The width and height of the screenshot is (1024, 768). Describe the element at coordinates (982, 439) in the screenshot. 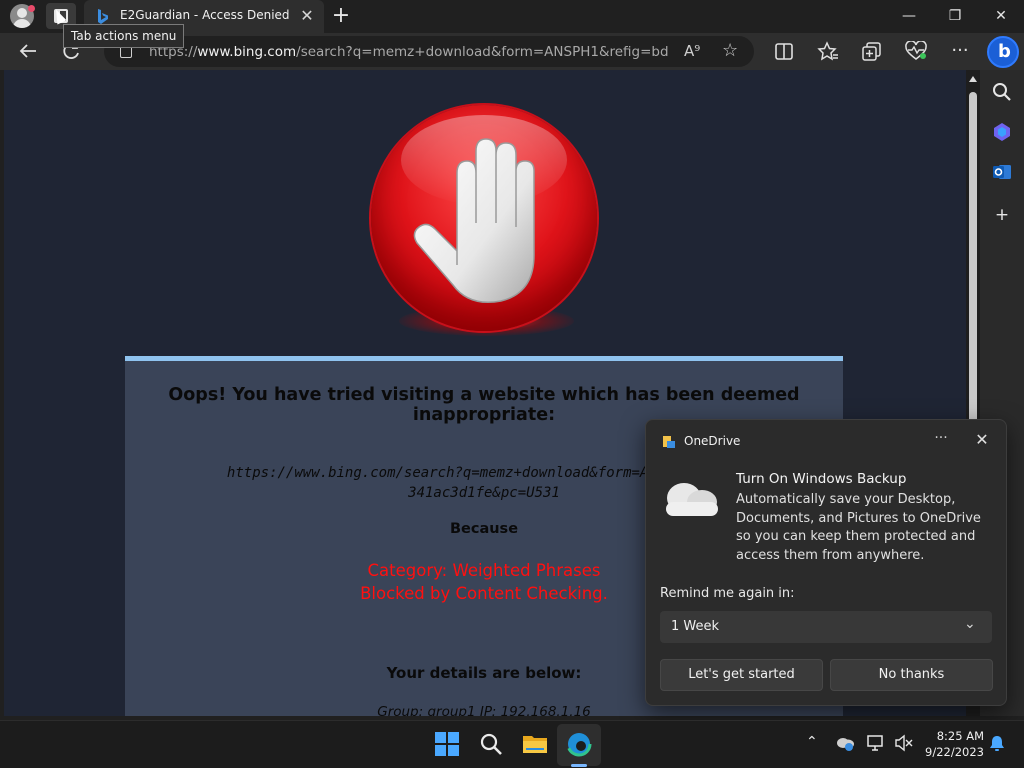

I see `toast-close-icon: ✕` at that location.